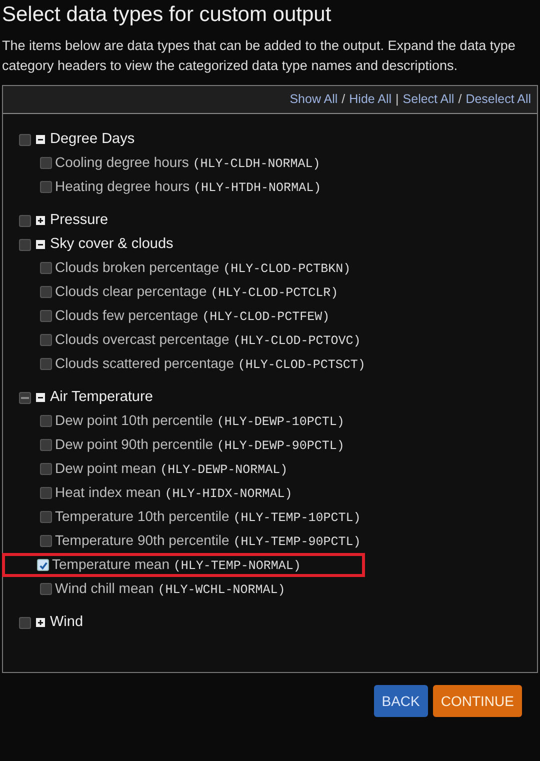 This screenshot has height=761, width=540. Describe the element at coordinates (258, 56) in the screenshot. I see `description: The items below are data types that can be added to the output. Expand the data type category headers to view the categorized data type names and descriptions.` at that location.